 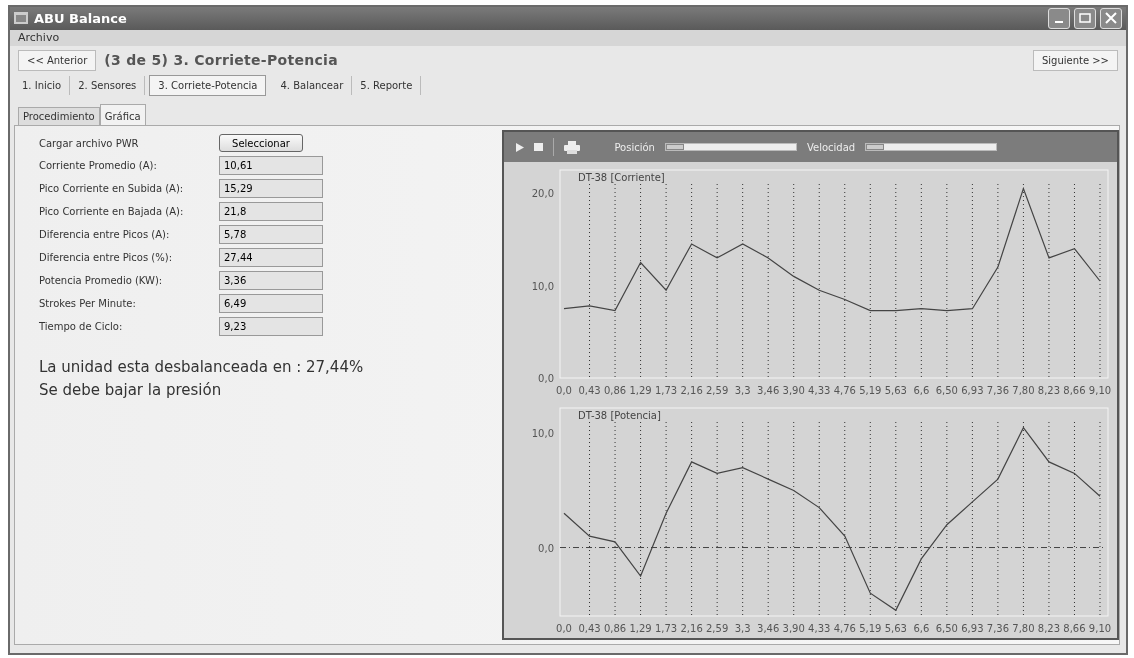 What do you see at coordinates (620, 415) in the screenshot?
I see `chart-title: DT-38 [Potencia]` at bounding box center [620, 415].